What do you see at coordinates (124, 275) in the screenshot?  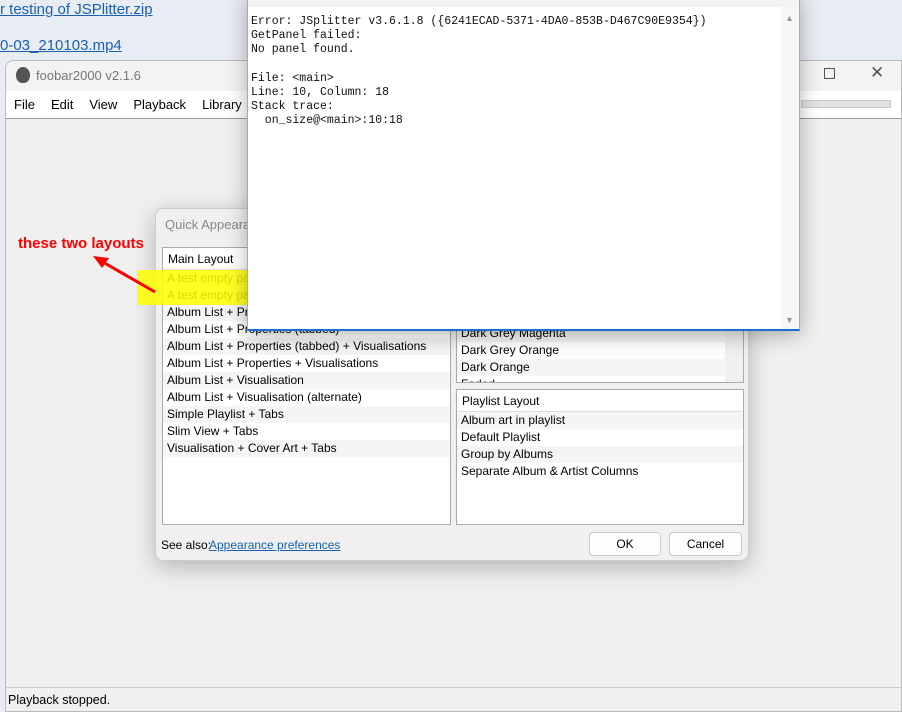 I see `annotation-arrow-icon` at bounding box center [124, 275].